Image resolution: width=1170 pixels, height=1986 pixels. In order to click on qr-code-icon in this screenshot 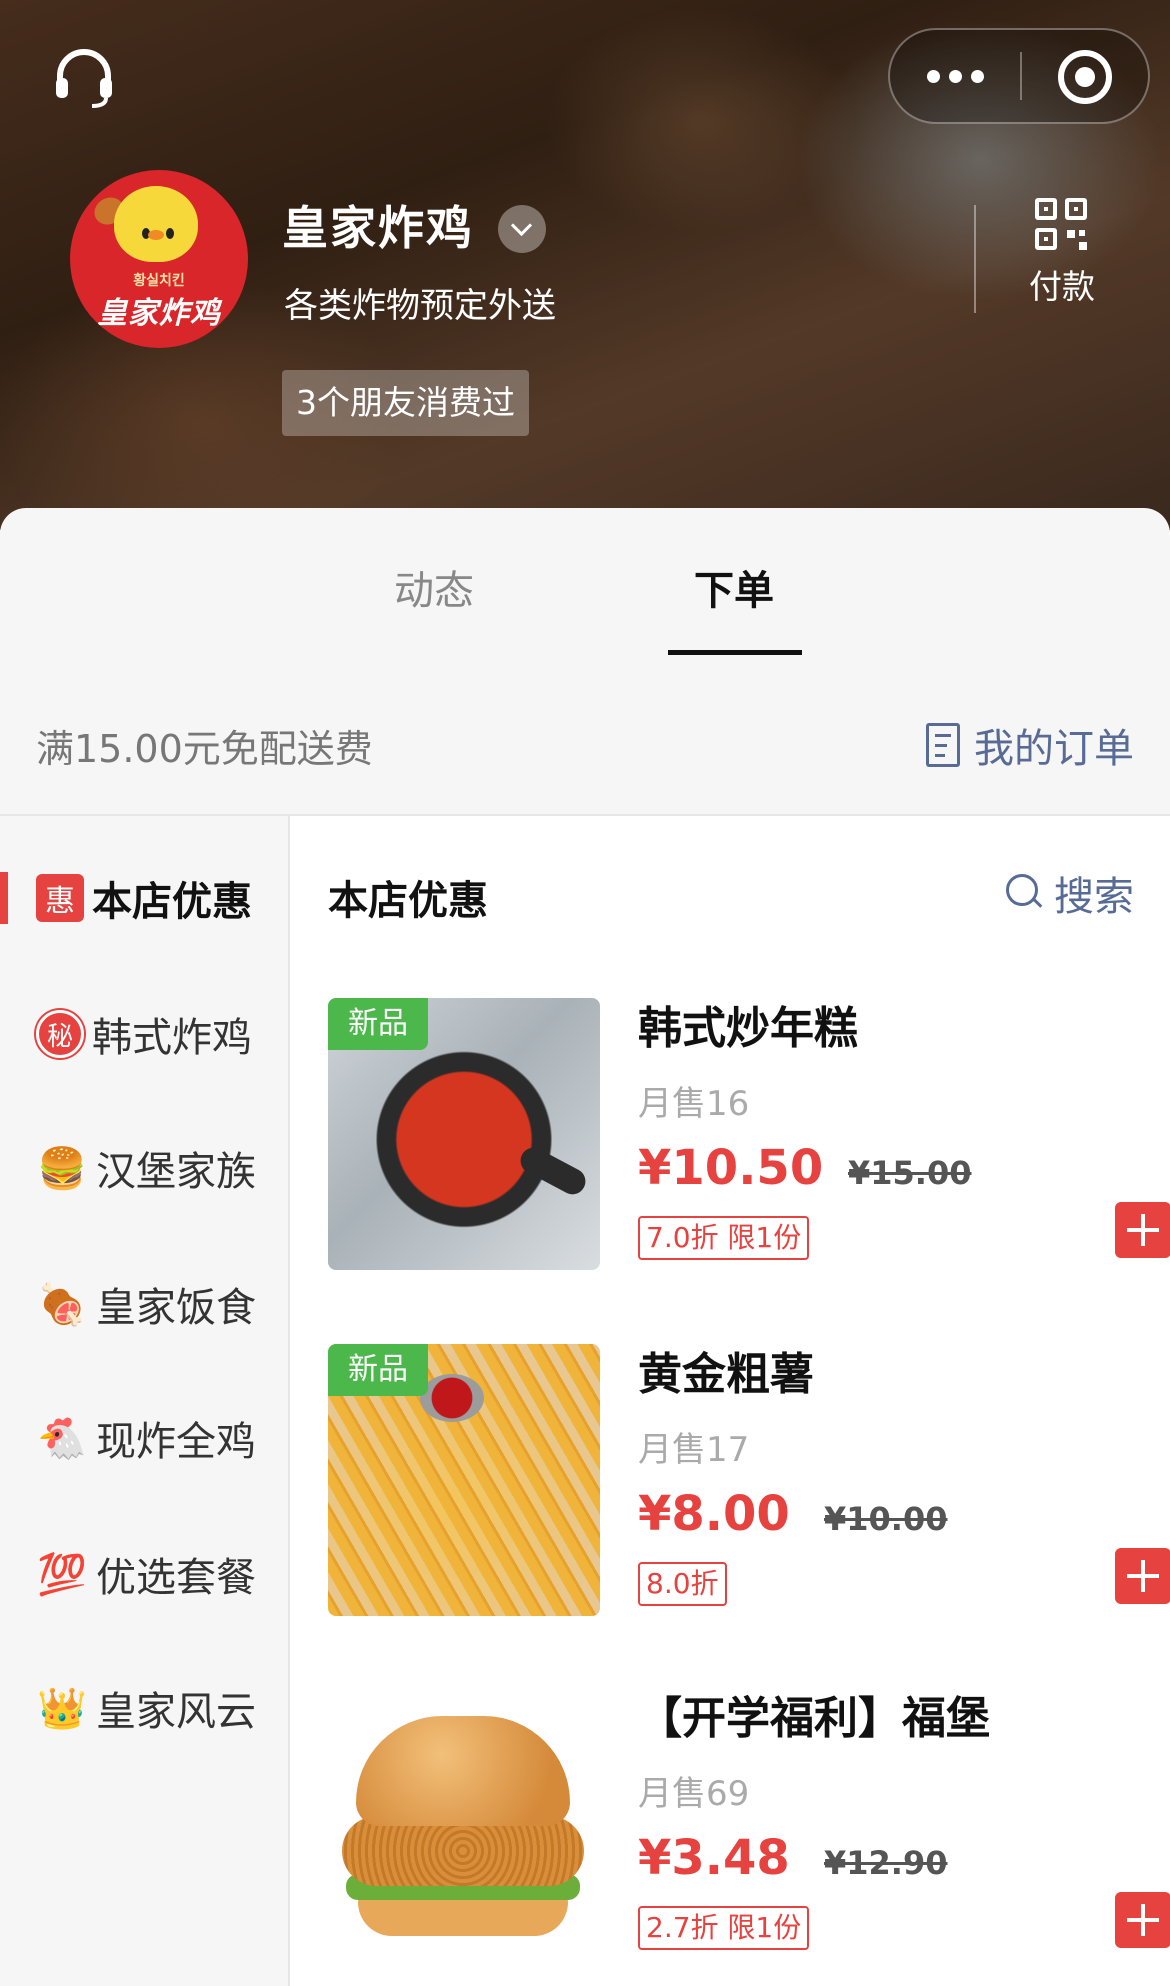, I will do `click(1062, 225)`.